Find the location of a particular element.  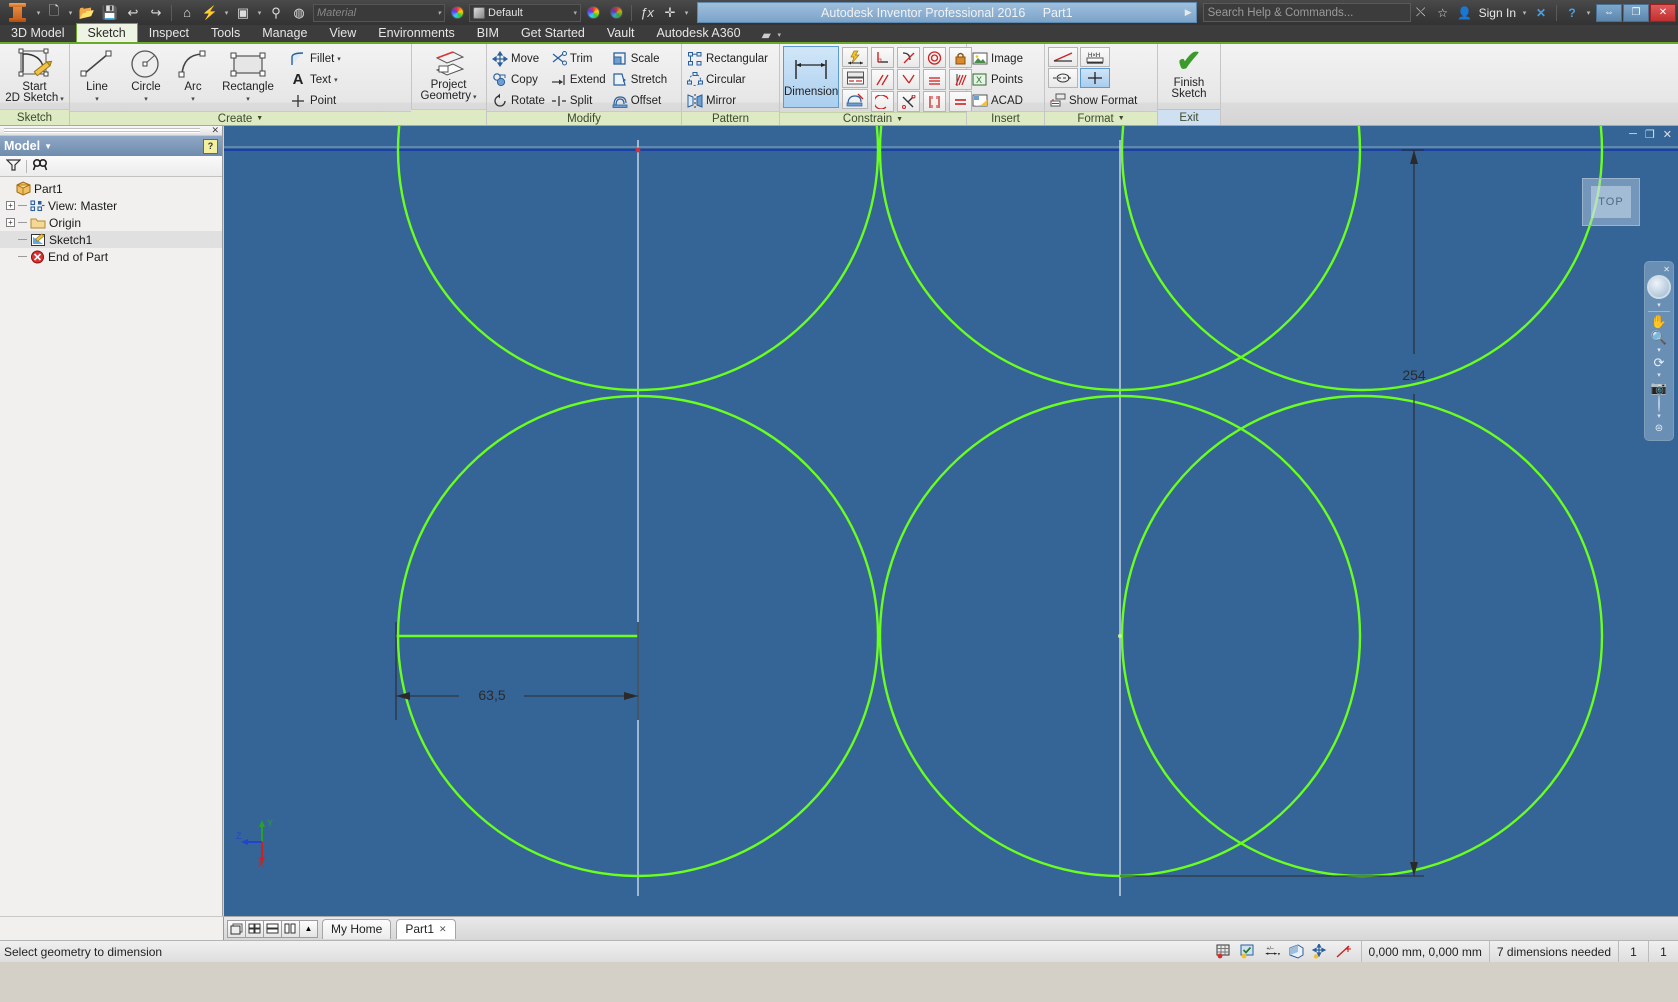

tab-sketch: Sketch is located at coordinates (106, 32).